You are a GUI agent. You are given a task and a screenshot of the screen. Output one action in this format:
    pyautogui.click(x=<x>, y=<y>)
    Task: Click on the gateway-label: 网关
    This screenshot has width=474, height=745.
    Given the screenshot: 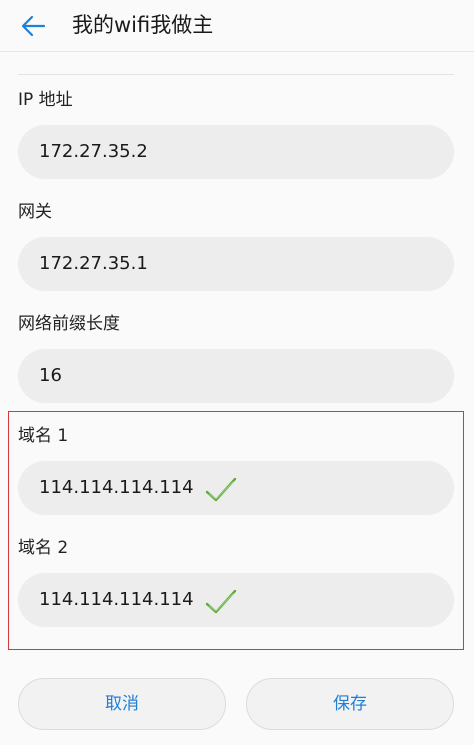 What is the action you would take?
    pyautogui.click(x=35, y=212)
    